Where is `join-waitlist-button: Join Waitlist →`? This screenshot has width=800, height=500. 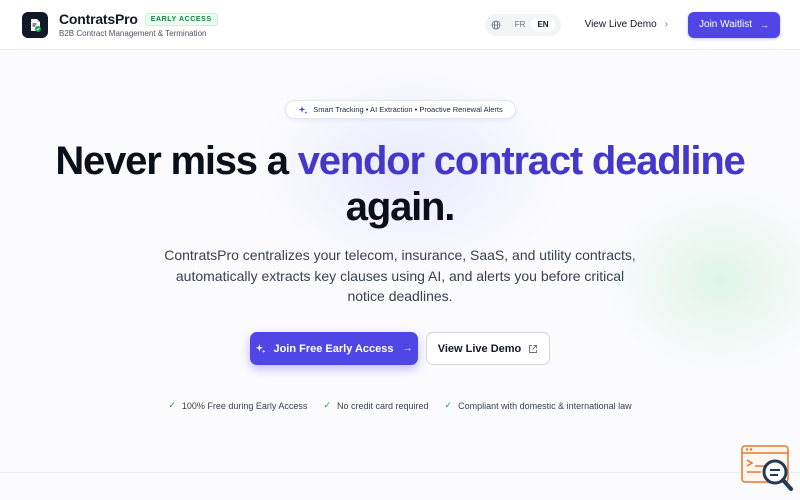
join-waitlist-button: Join Waitlist → is located at coordinates (734, 24).